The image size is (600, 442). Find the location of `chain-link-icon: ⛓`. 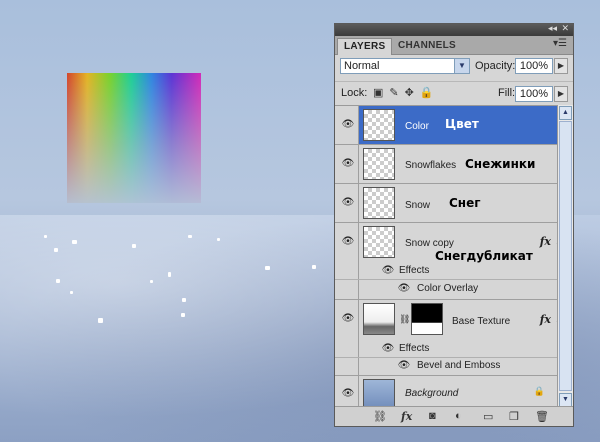

chain-link-icon: ⛓ is located at coordinates (404, 319).